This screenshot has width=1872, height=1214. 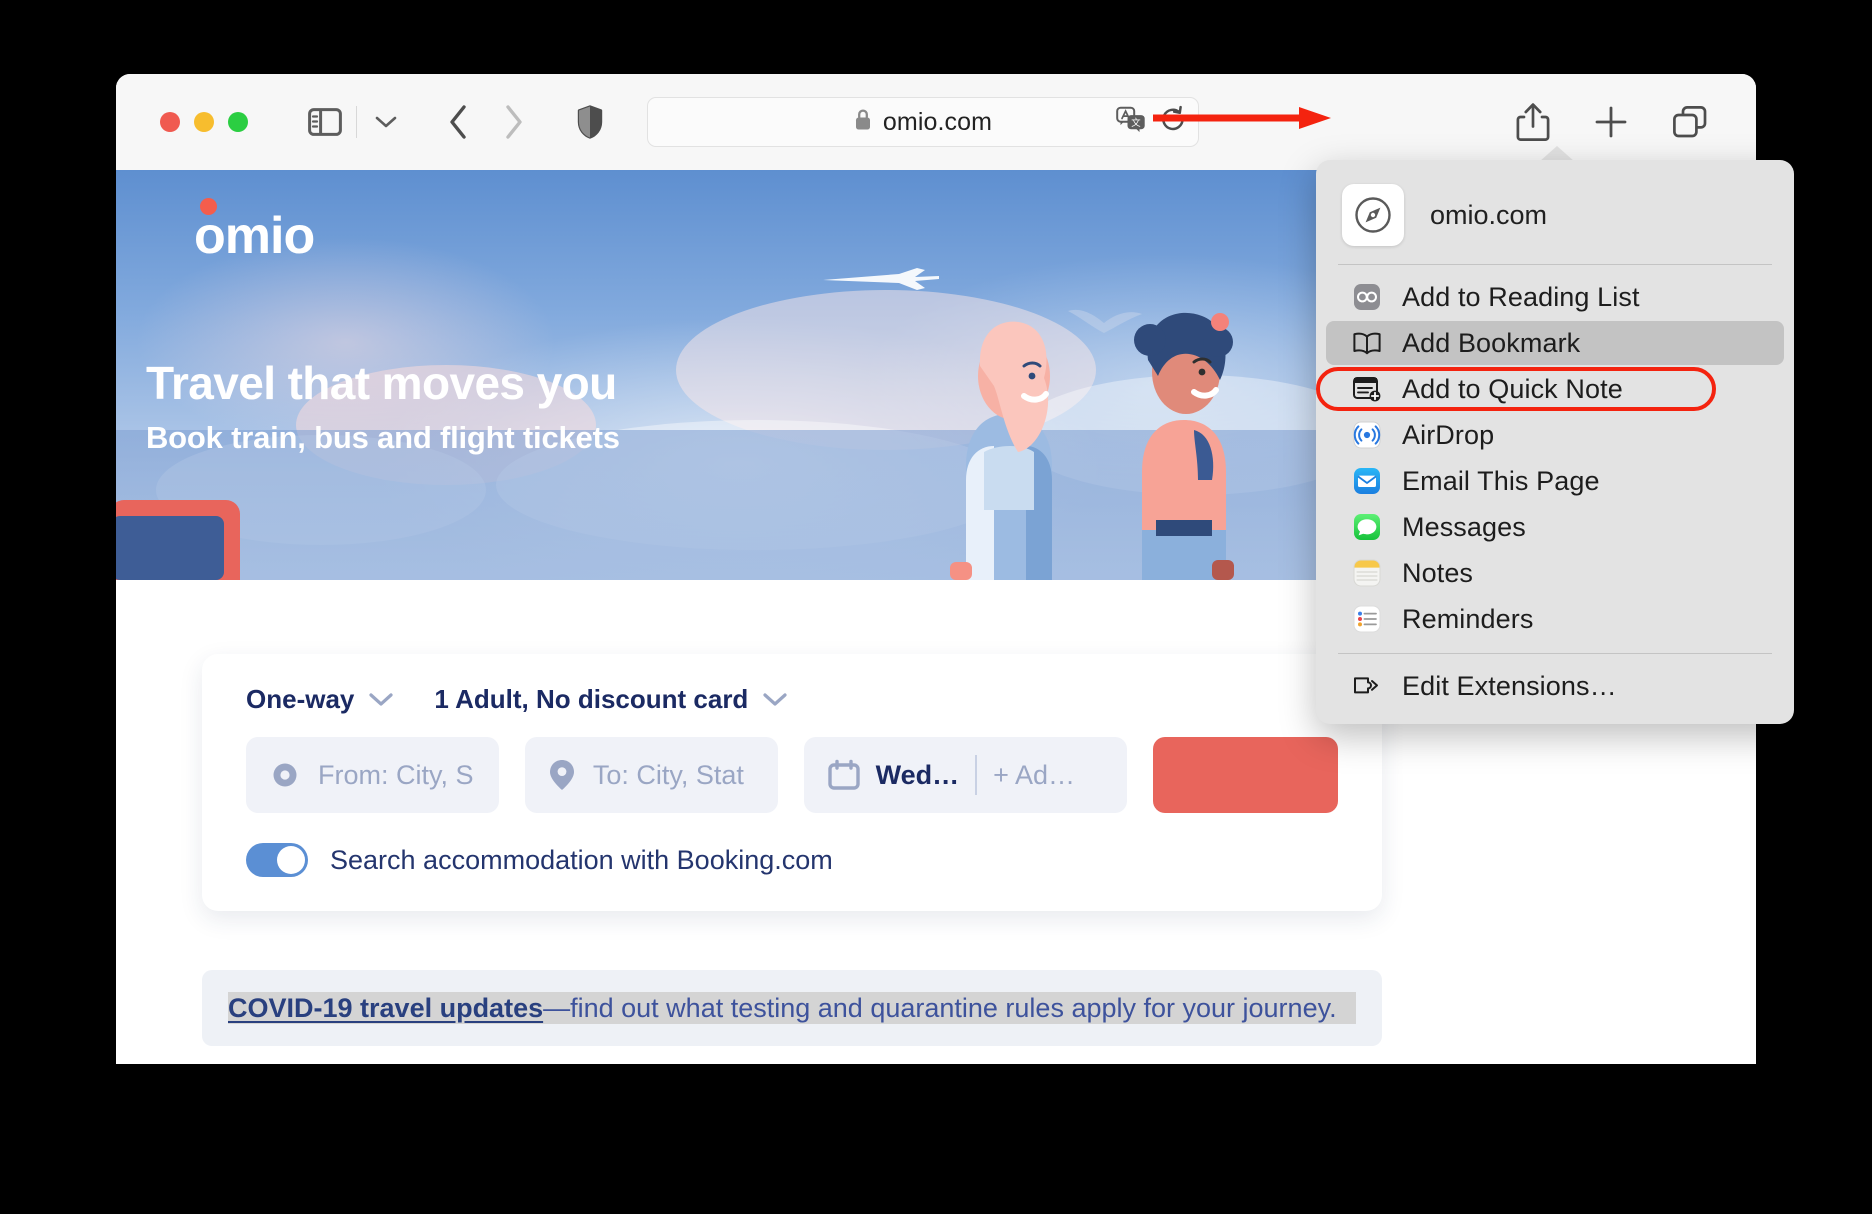 What do you see at coordinates (514, 122) in the screenshot?
I see `forward-button` at bounding box center [514, 122].